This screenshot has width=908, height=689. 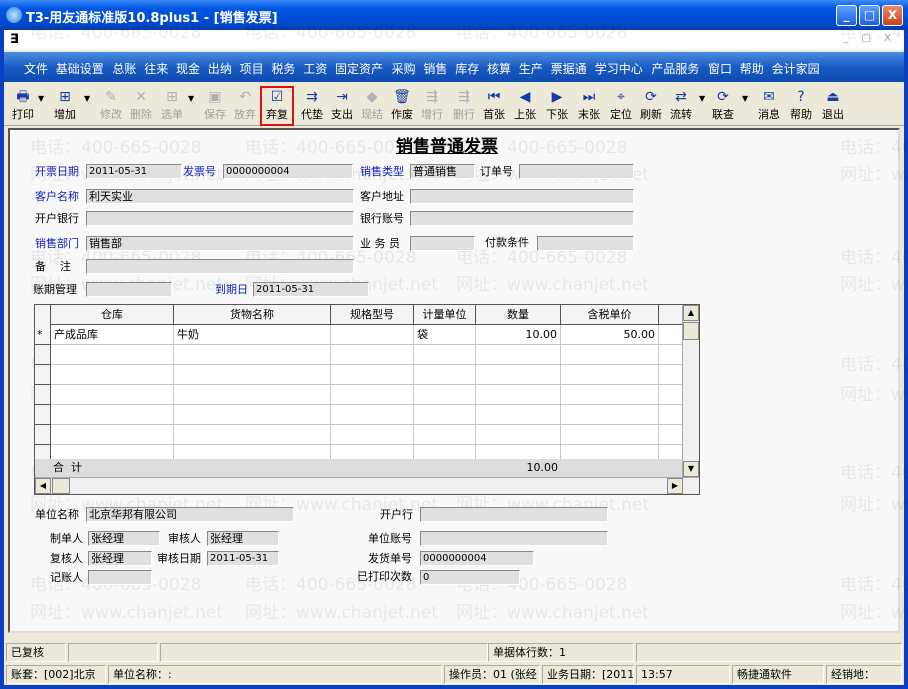 What do you see at coordinates (220, 218) in the screenshot?
I see `bank-field` at bounding box center [220, 218].